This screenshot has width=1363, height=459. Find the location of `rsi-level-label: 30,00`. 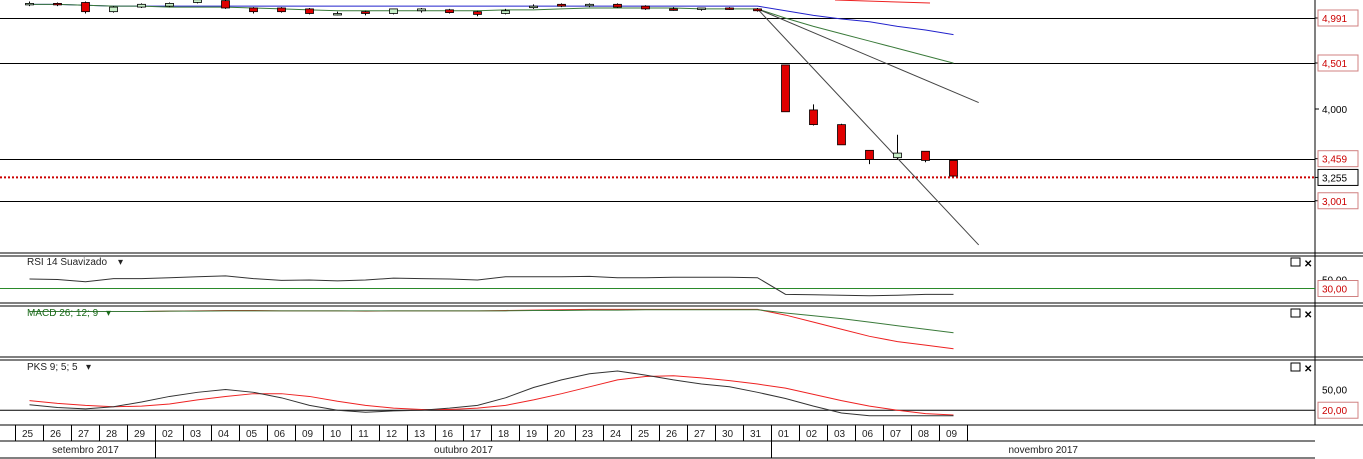

rsi-level-label: 30,00 is located at coordinates (1334, 290).